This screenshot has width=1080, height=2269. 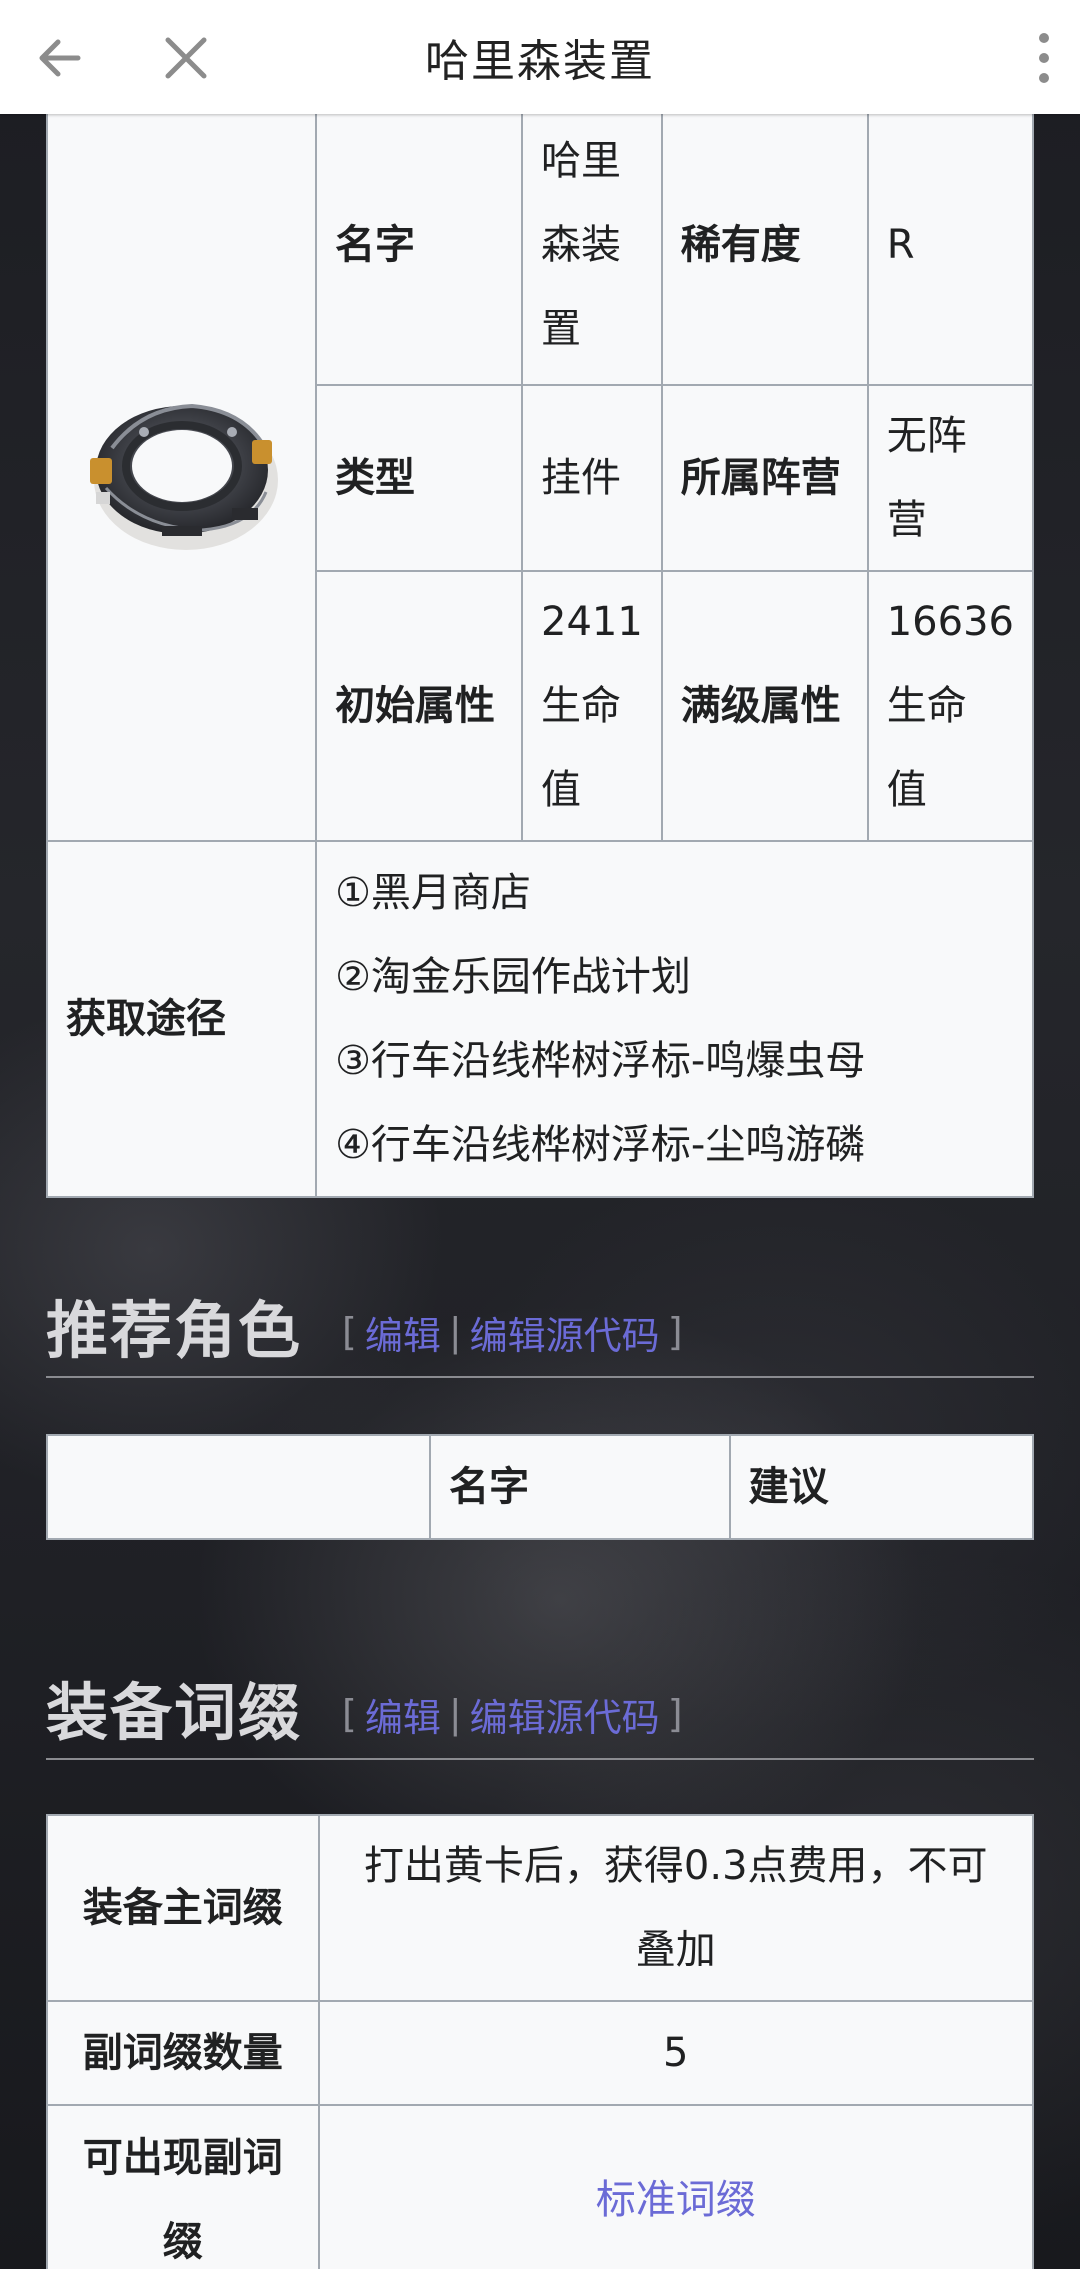 I want to click on section-title: 装备词缀, so click(x=174, y=1712).